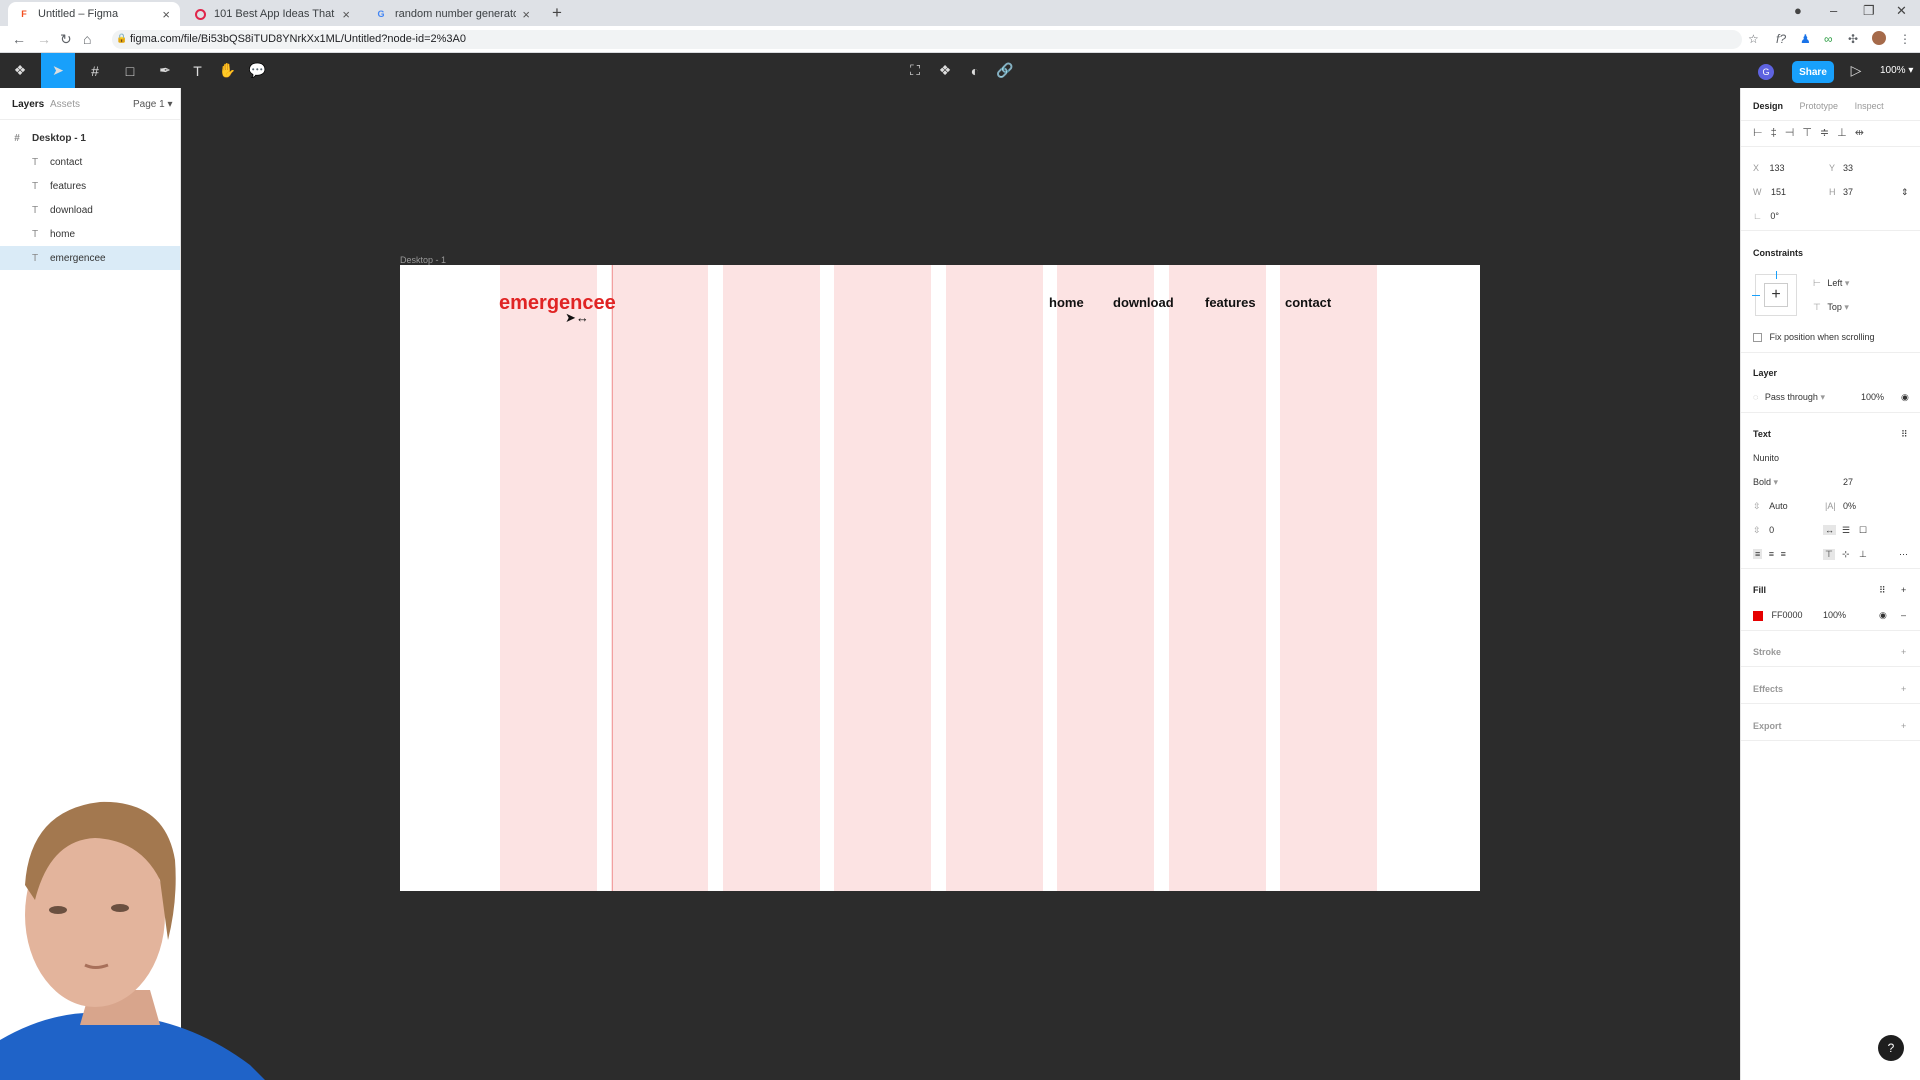 Image resolution: width=1920 pixels, height=1080 pixels. Describe the element at coordinates (945, 70) in the screenshot. I see `component-icon: ❖` at that location.